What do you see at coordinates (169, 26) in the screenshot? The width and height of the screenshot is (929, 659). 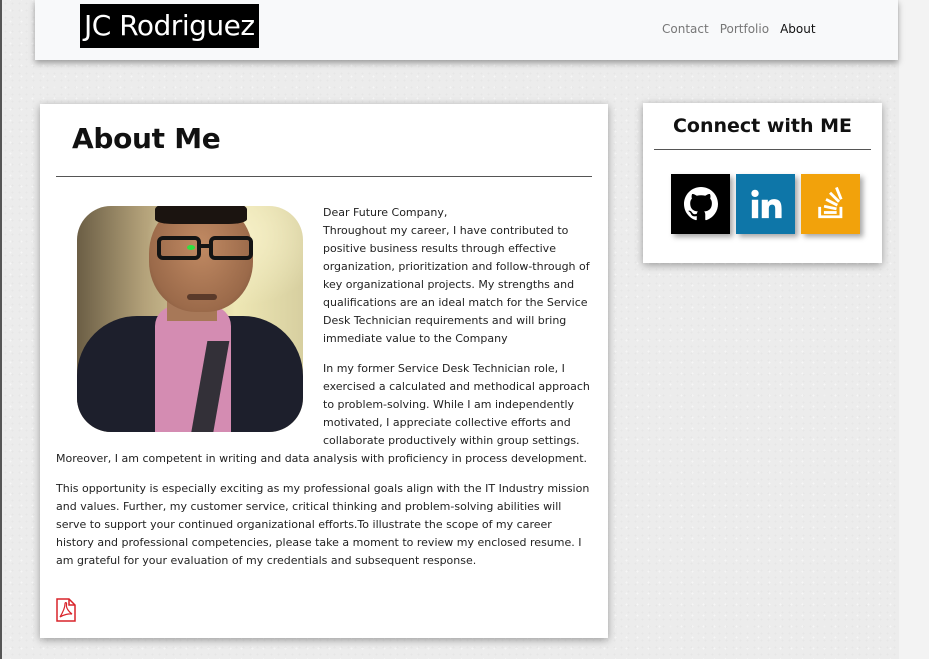 I see `brand-logo: JC Rodriguez` at bounding box center [169, 26].